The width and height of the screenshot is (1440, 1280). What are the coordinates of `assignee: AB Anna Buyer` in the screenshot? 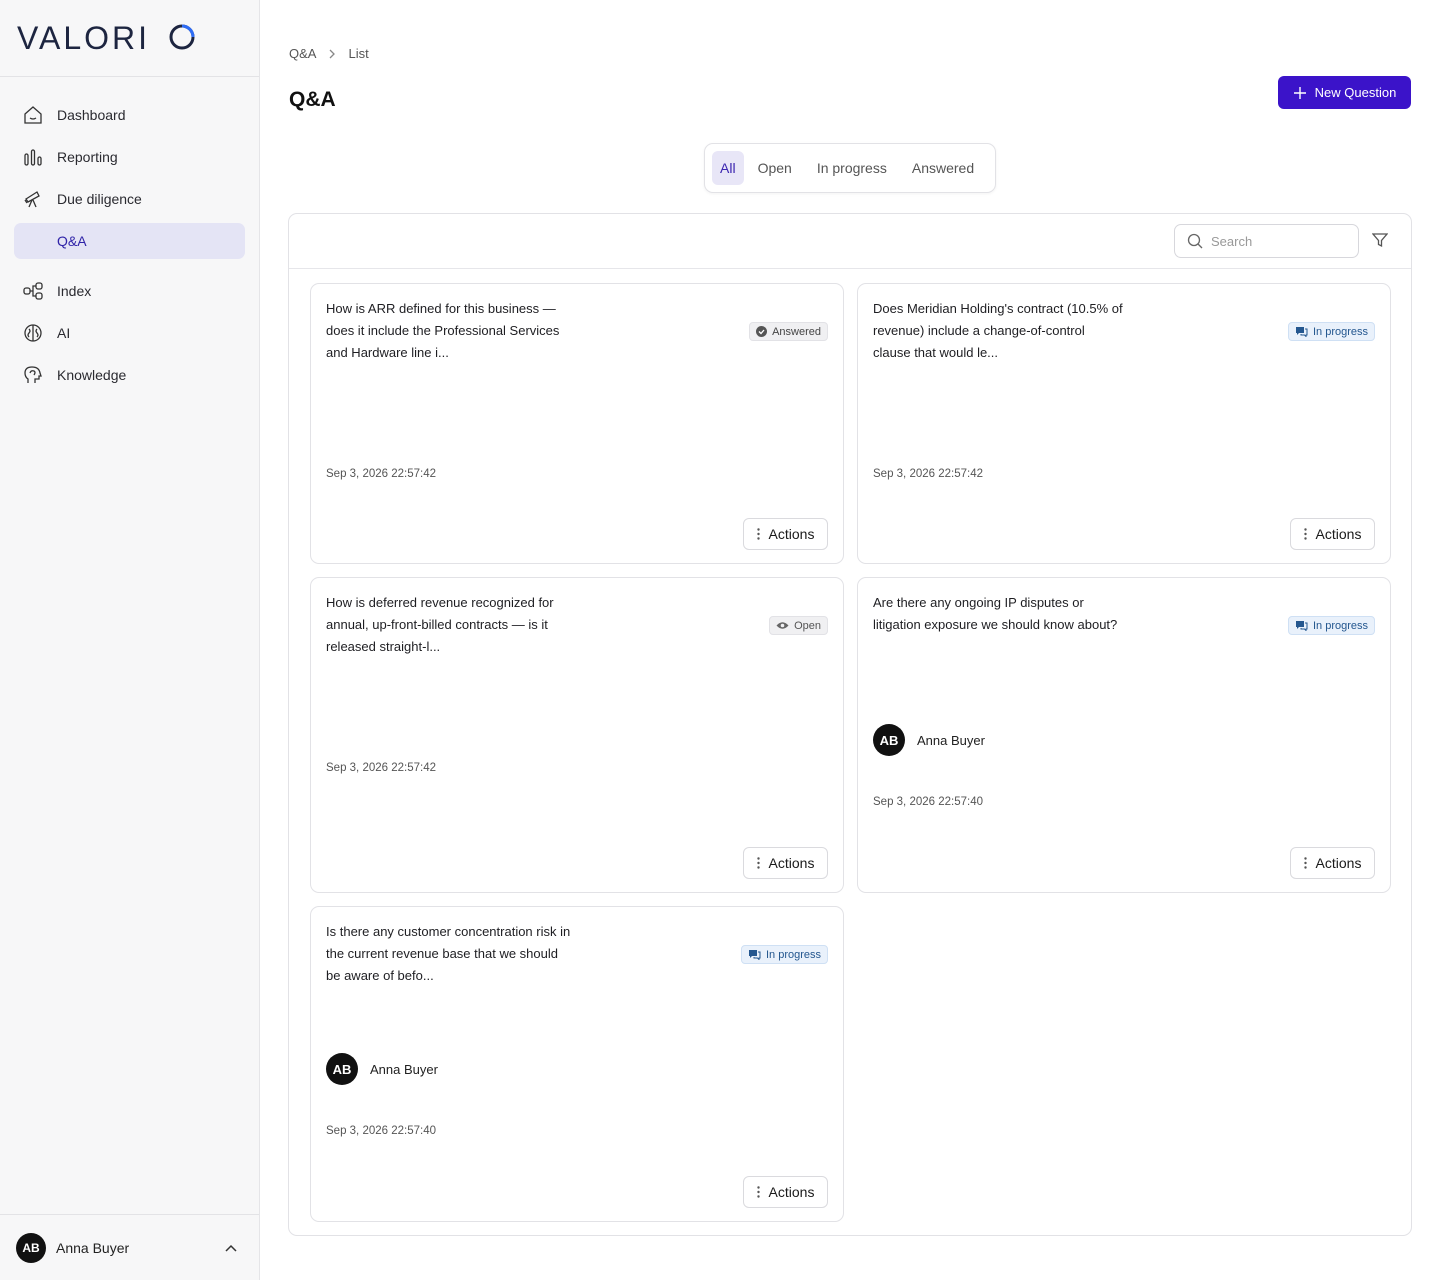 It's located at (382, 1069).